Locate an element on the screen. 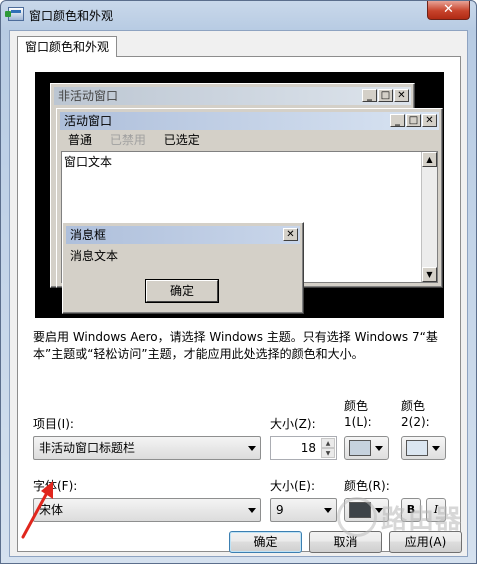 Image resolution: width=477 pixels, height=564 pixels. annotation-arrow-icon is located at coordinates (37, 510).